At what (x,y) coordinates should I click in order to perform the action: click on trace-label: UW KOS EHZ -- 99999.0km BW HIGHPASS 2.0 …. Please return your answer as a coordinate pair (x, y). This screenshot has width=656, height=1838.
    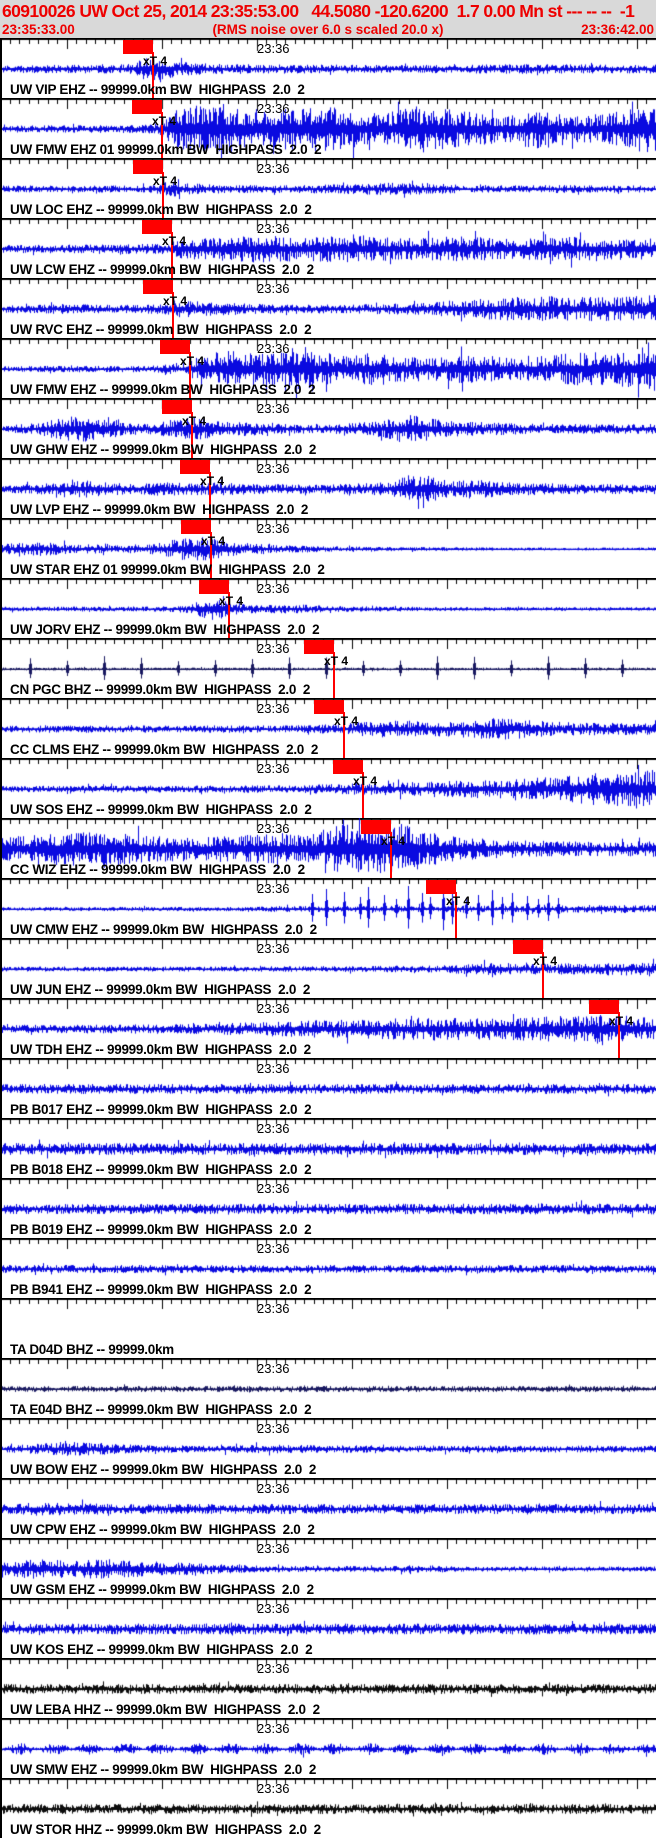
    Looking at the image, I should click on (161, 1649).